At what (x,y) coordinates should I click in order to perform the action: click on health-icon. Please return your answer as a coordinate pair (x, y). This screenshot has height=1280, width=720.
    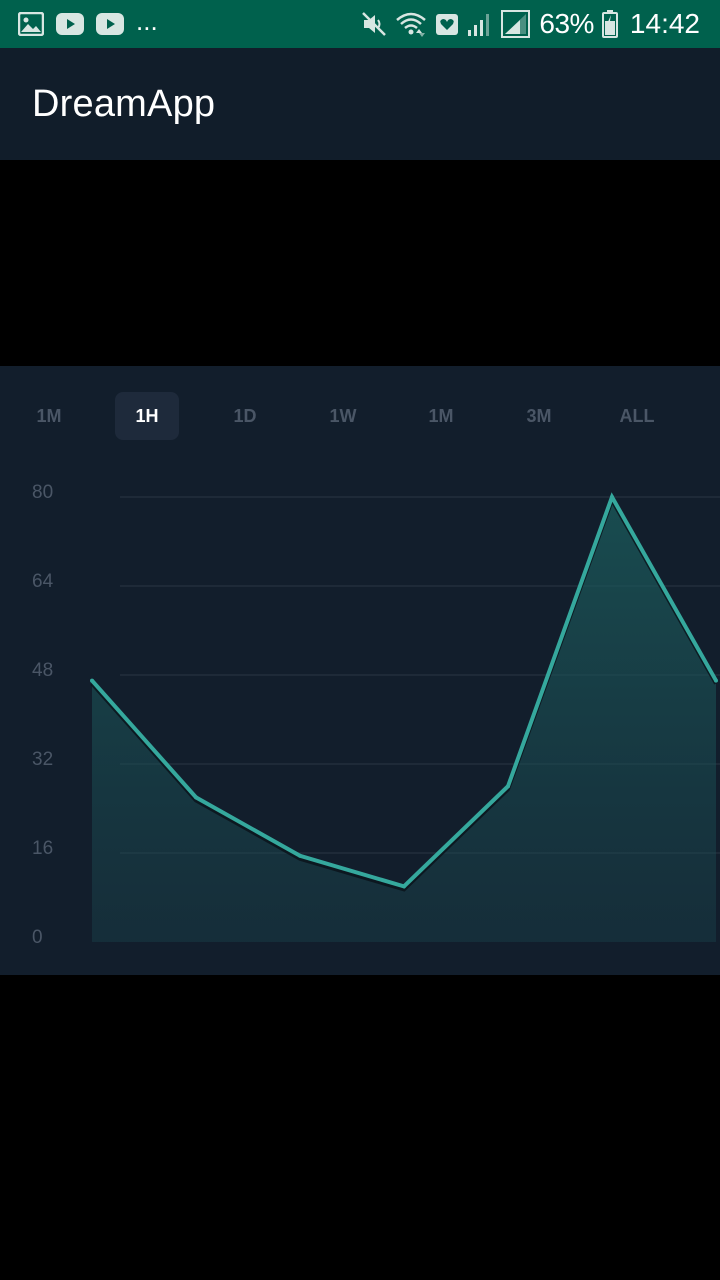
    Looking at the image, I should click on (447, 24).